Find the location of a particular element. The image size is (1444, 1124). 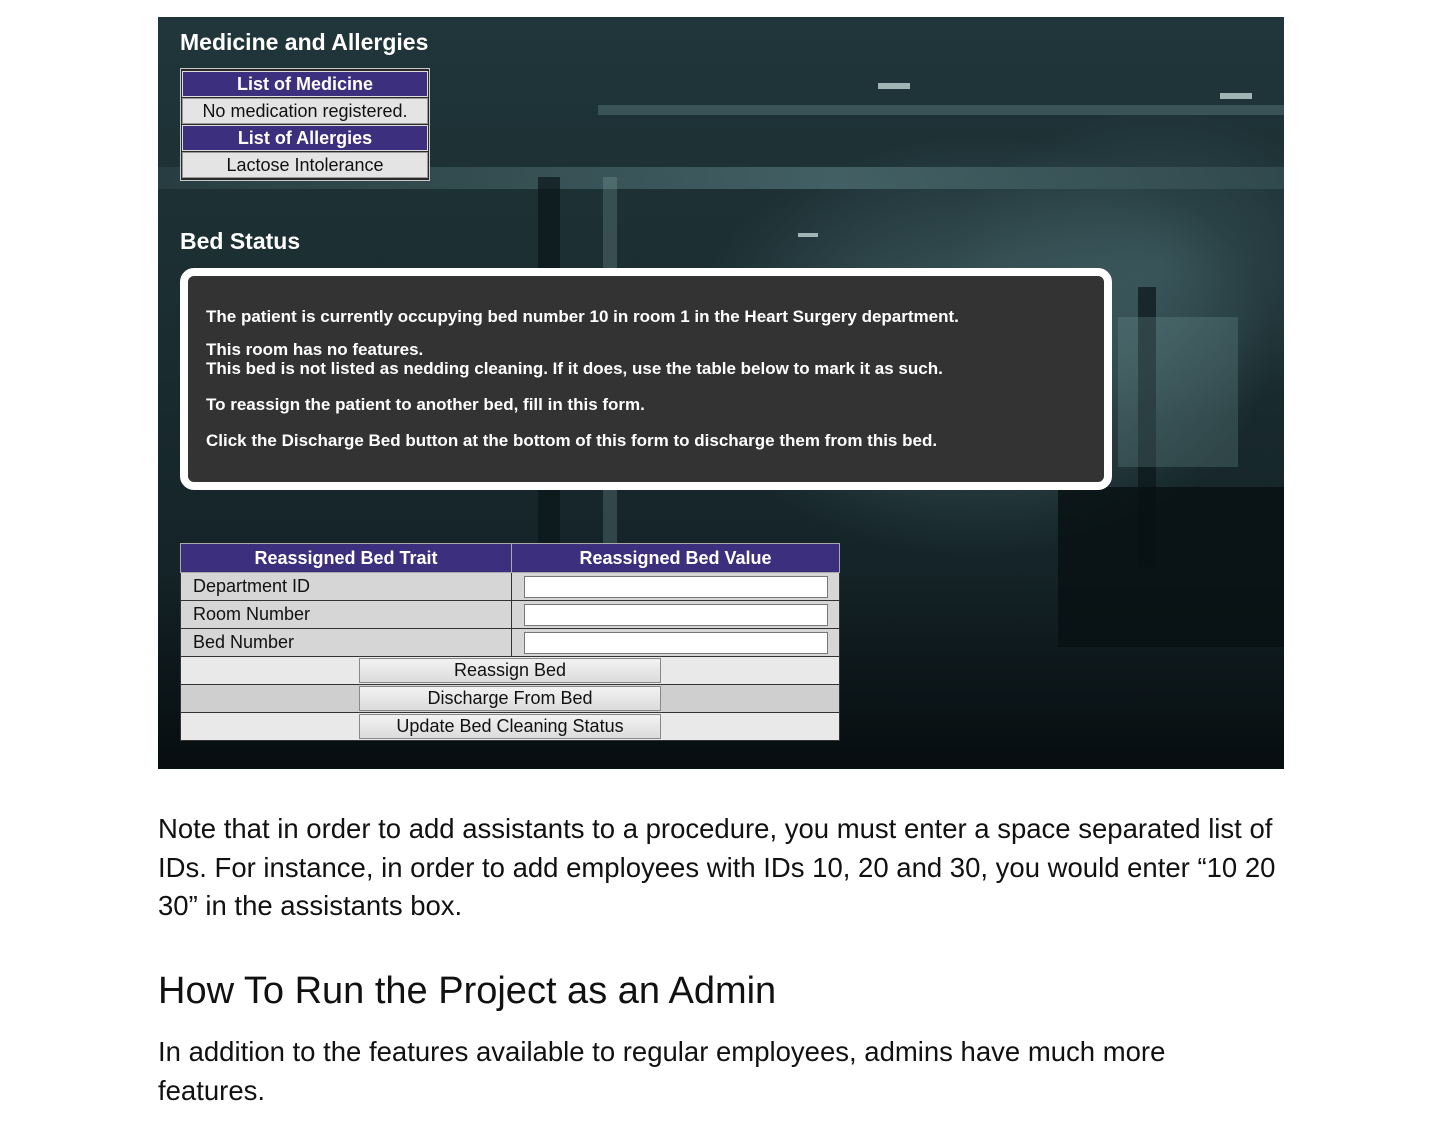

update-bed-cleaning-status-button: Update Bed Cleaning Status is located at coordinates (510, 726).